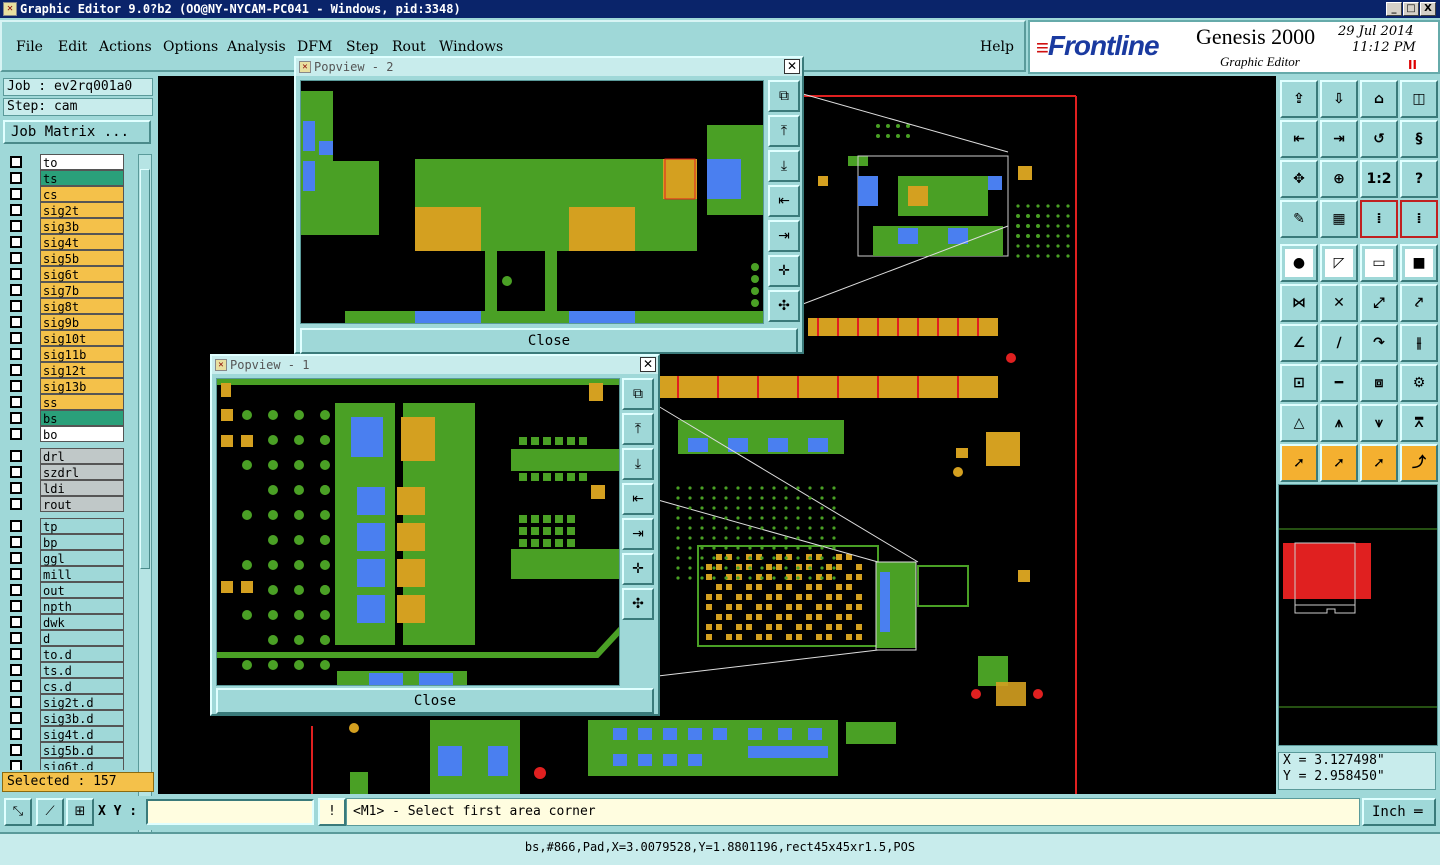 The image size is (1440, 865). Describe the element at coordinates (1299, 343) in the screenshot. I see `angle-icon: ∠` at that location.